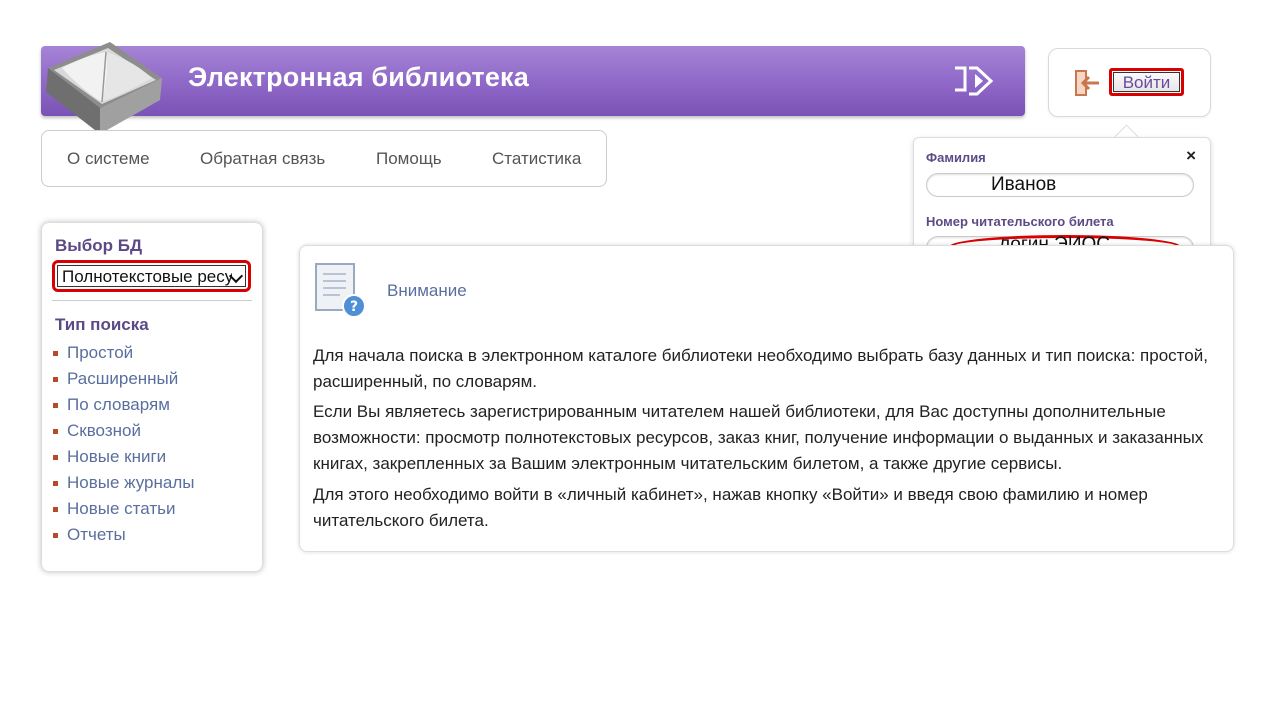 The width and height of the screenshot is (1280, 720). Describe the element at coordinates (123, 405) in the screenshot. I see `search-type-dictionary: По словарям` at that location.